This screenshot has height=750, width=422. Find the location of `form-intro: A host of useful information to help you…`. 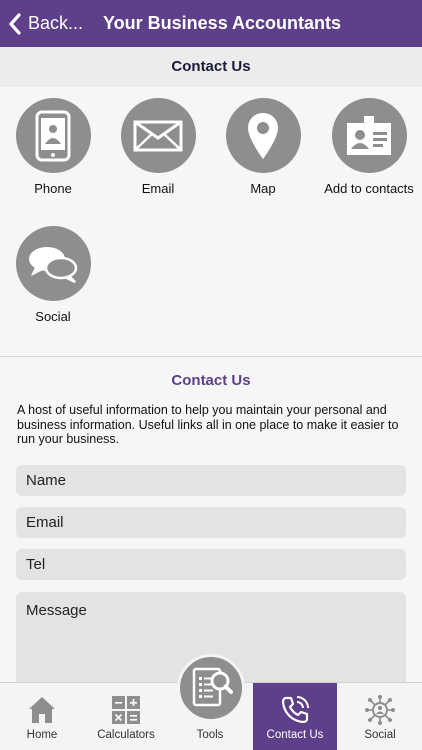

form-intro: A host of useful information to help you… is located at coordinates (208, 424).